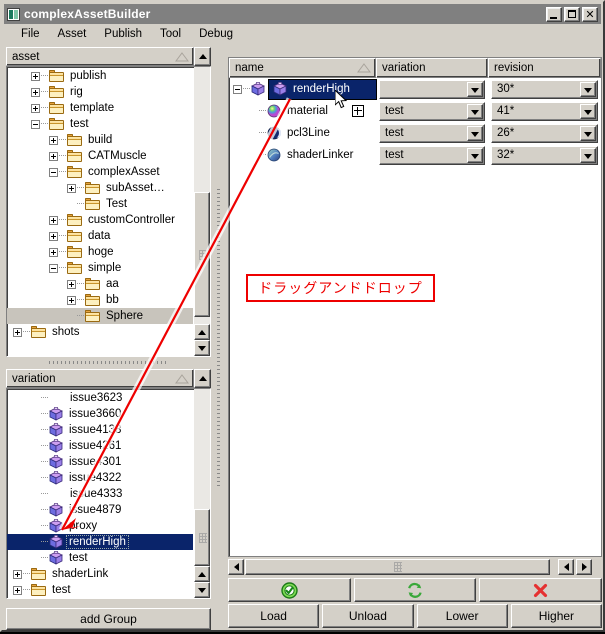  What do you see at coordinates (274, 616) in the screenshot?
I see `load-button: Load` at bounding box center [274, 616].